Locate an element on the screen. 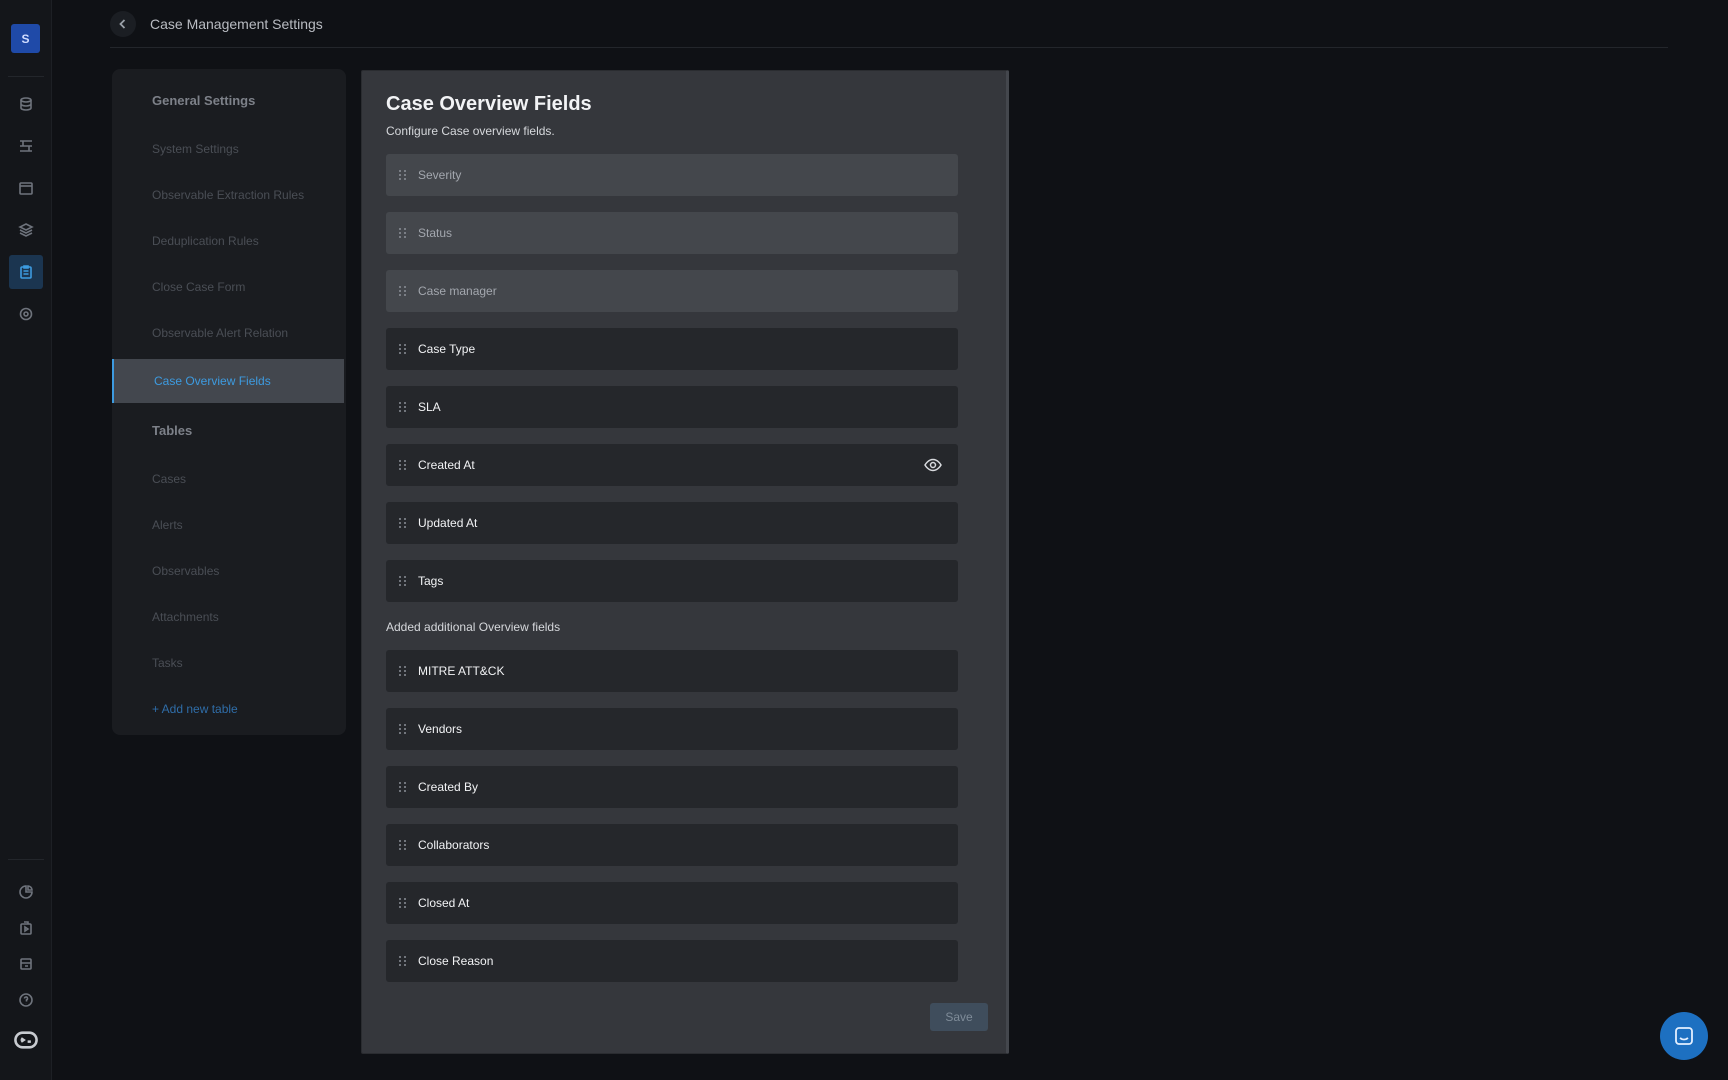  nav-item-deduplication-rules: Deduplication Rules is located at coordinates (205, 241).